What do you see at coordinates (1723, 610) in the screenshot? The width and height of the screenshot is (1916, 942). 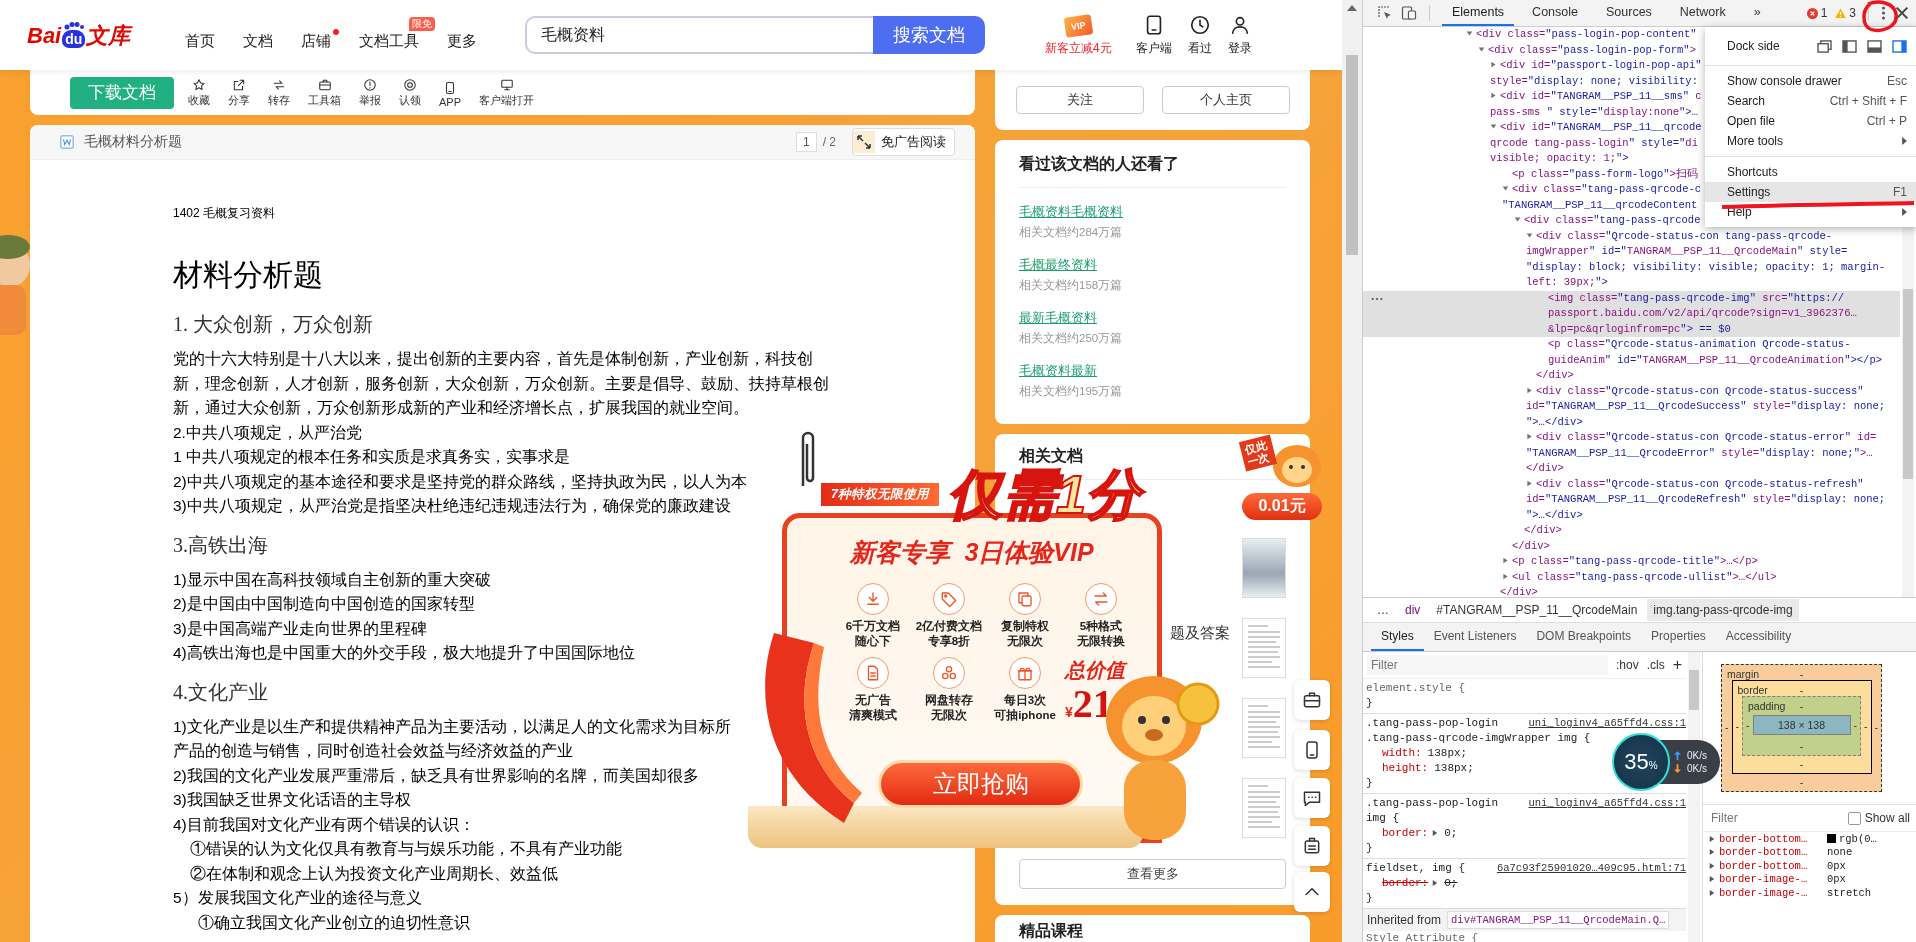 I see `breadcrumb-item: img.tang-pass-qrcode-img` at bounding box center [1723, 610].